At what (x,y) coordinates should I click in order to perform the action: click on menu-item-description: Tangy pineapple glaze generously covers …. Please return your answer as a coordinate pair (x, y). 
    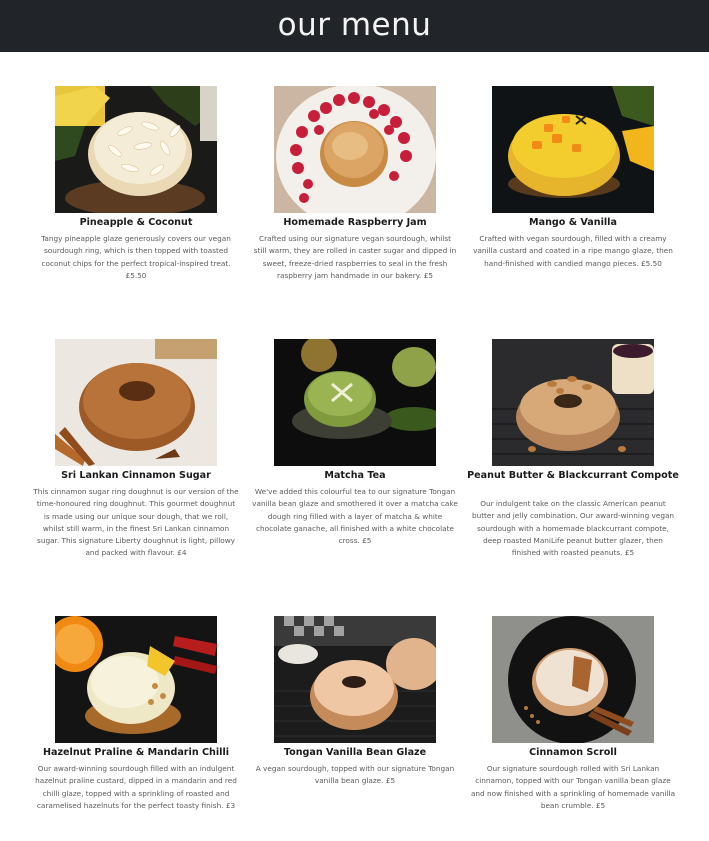
    Looking at the image, I should click on (136, 257).